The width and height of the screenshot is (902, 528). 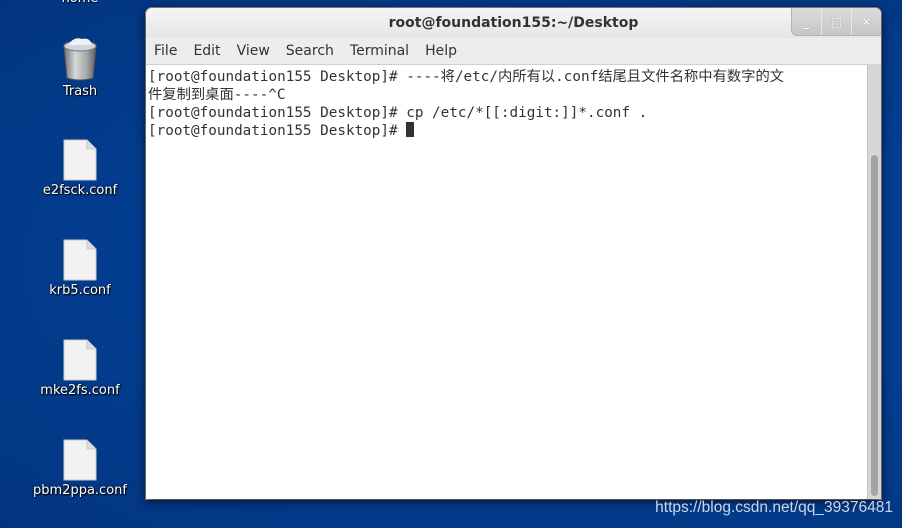 What do you see at coordinates (513, 51) in the screenshot?
I see `menu-bar: File Edit View Search Terminal Help` at bounding box center [513, 51].